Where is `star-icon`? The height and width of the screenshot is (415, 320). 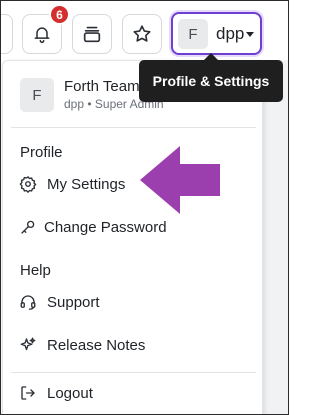 star-icon is located at coordinates (142, 33).